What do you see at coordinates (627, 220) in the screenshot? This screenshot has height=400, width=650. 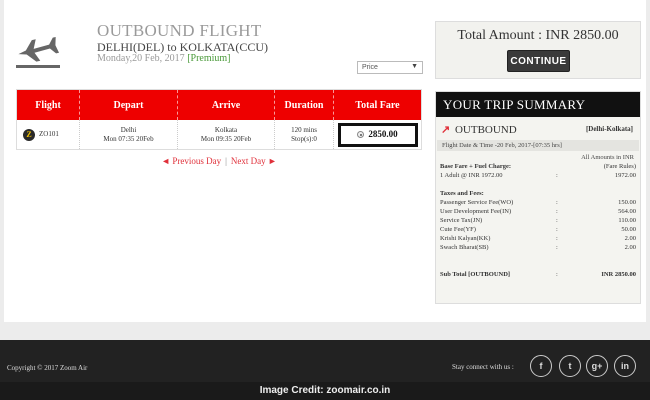 I see `tax-value: 110.00` at bounding box center [627, 220].